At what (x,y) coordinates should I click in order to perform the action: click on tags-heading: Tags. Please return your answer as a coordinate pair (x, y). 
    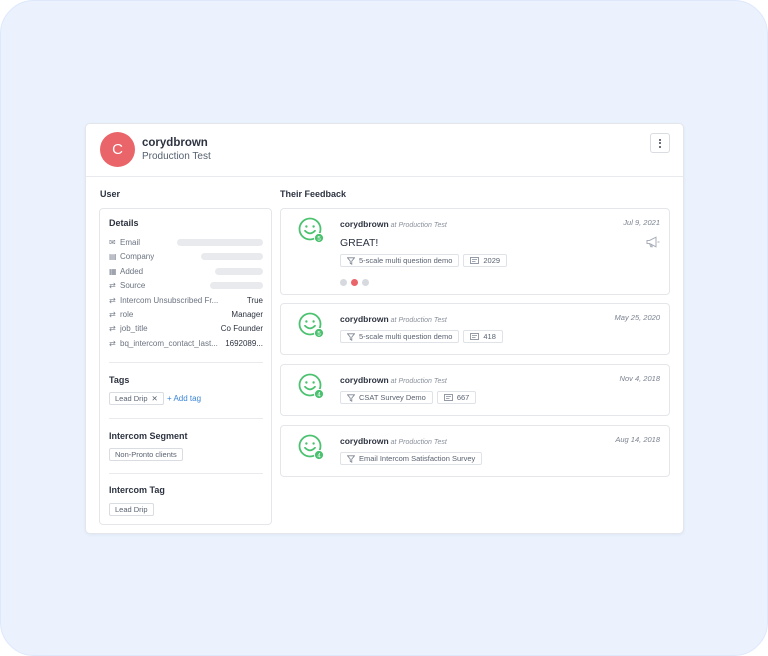
    Looking at the image, I should click on (119, 380).